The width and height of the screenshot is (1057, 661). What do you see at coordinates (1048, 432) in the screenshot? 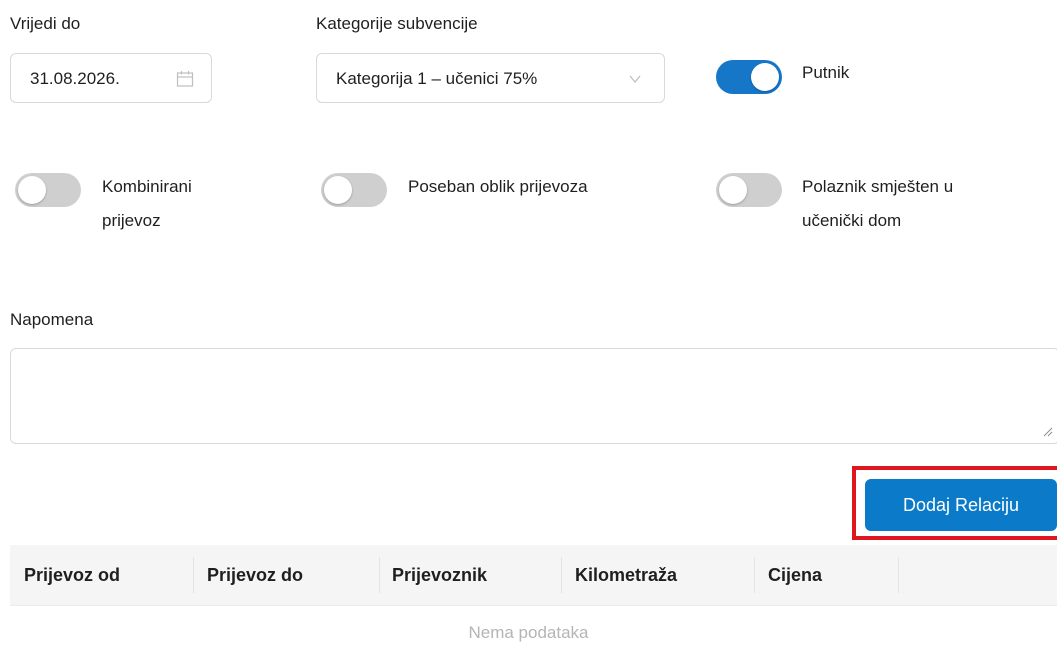
I see `resize-handle-icon` at bounding box center [1048, 432].